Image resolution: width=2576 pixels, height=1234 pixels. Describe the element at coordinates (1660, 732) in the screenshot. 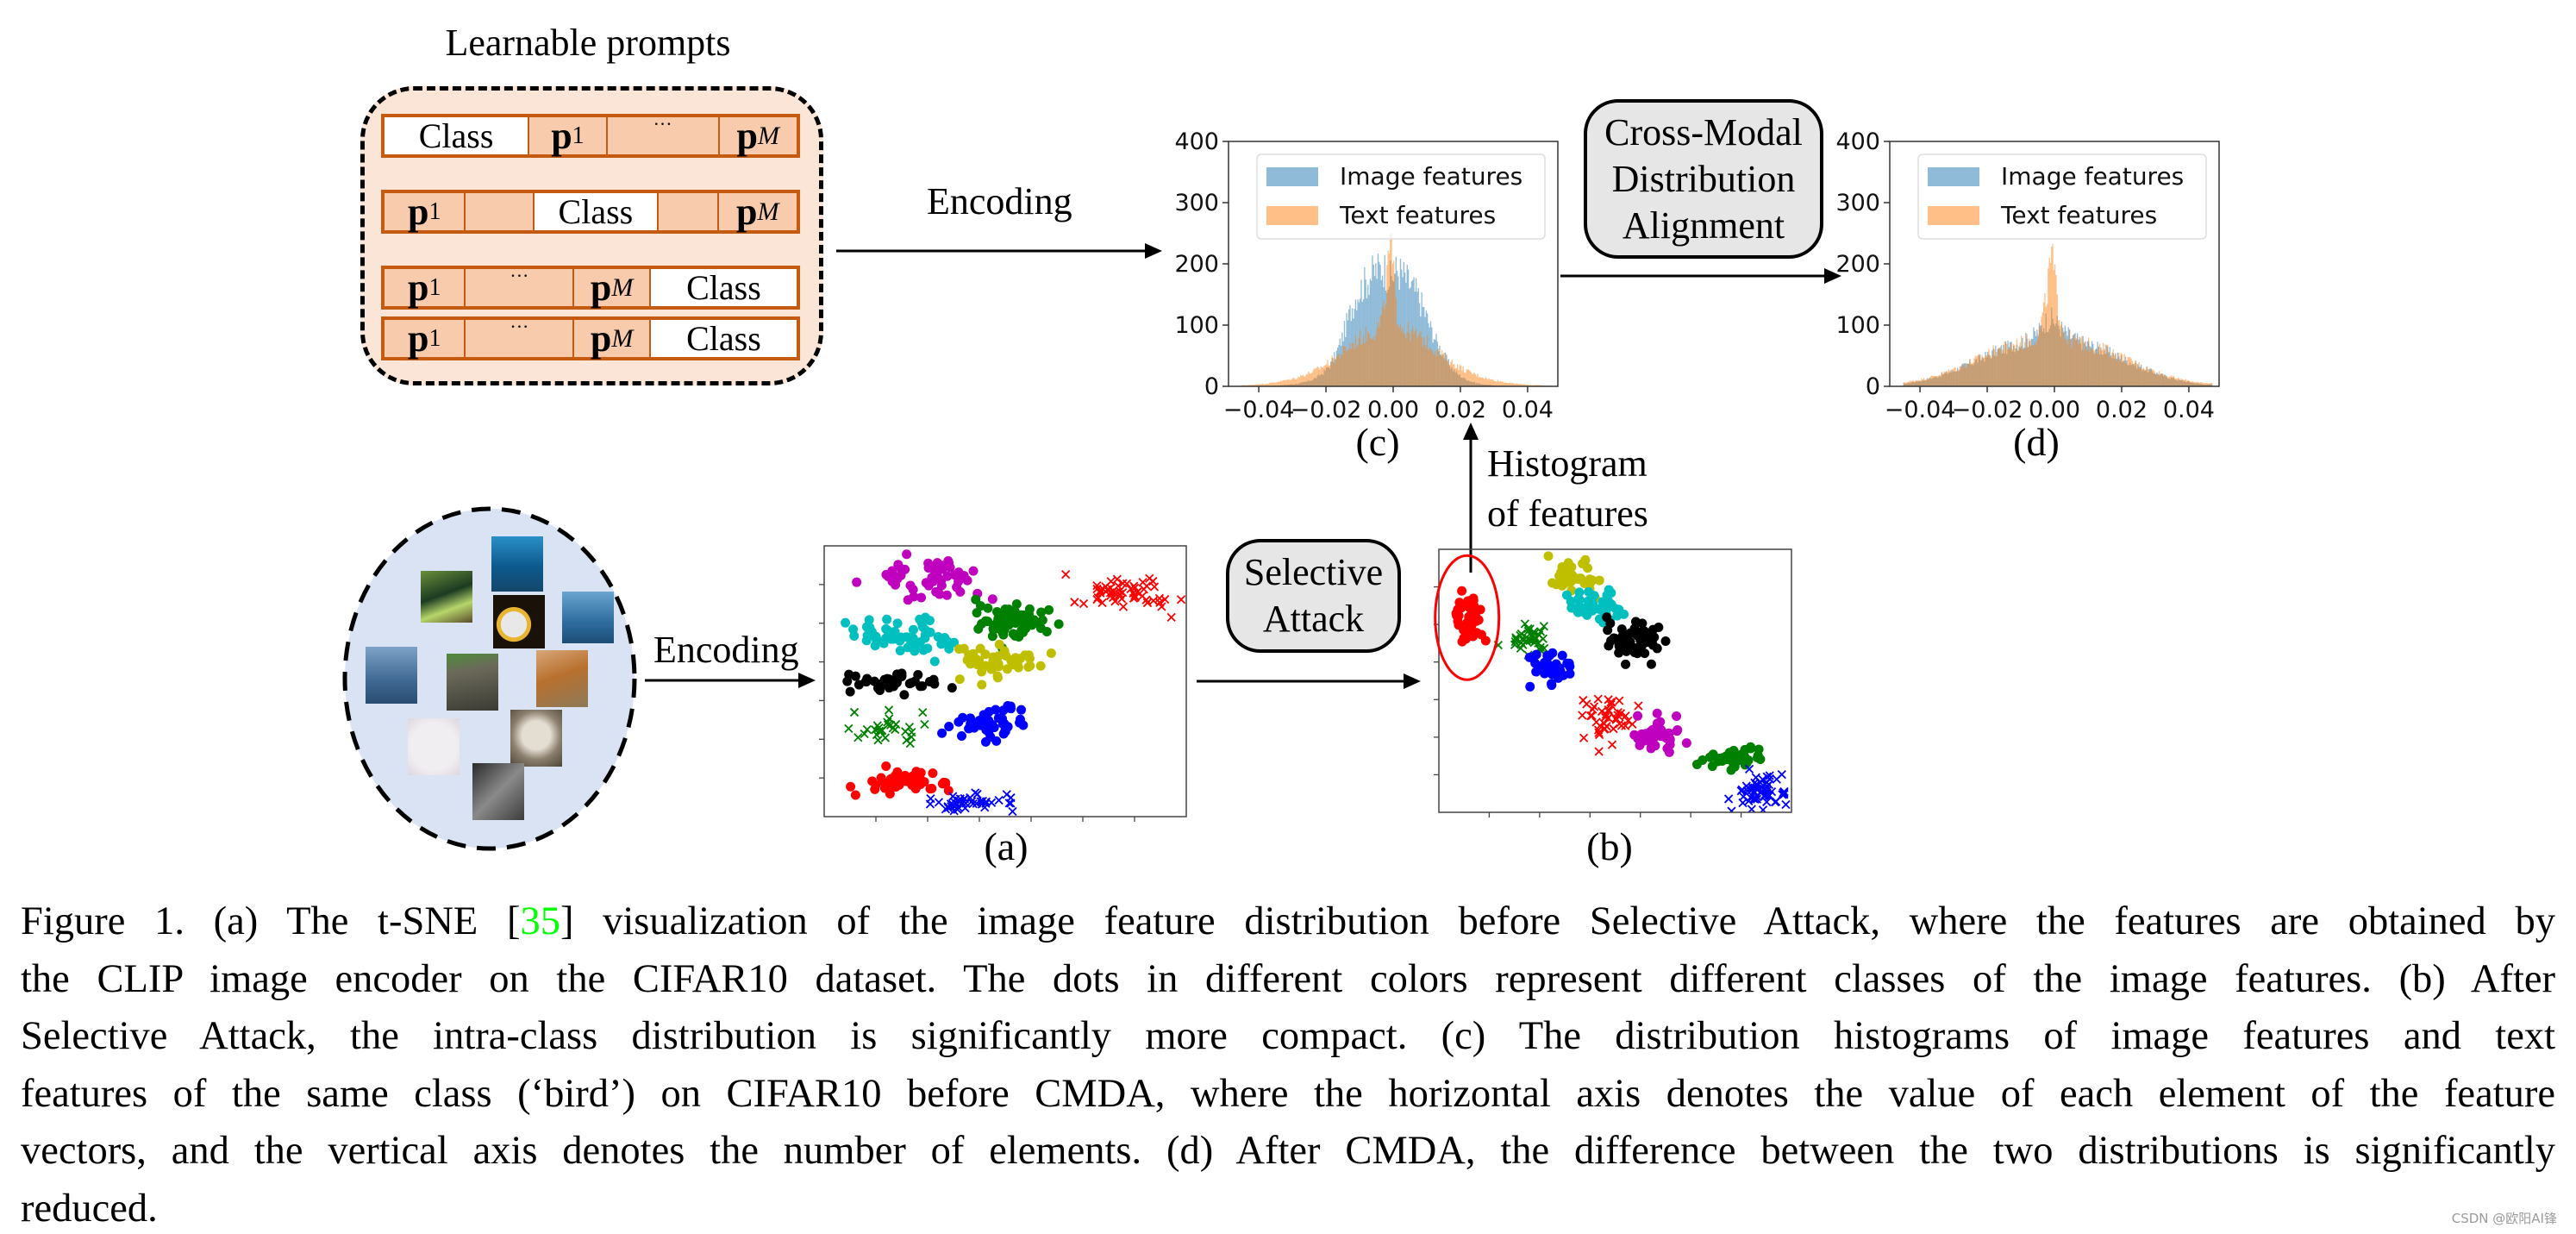

I see `cluster-magenta` at that location.